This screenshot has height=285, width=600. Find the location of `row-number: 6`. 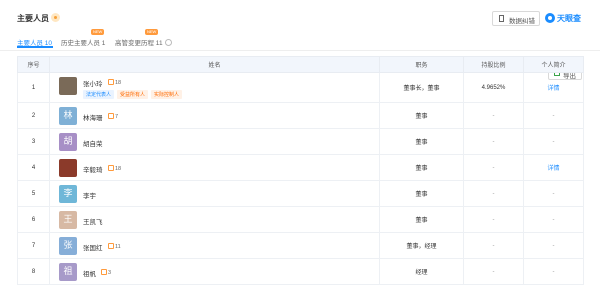

row-number: 6 is located at coordinates (33, 219).